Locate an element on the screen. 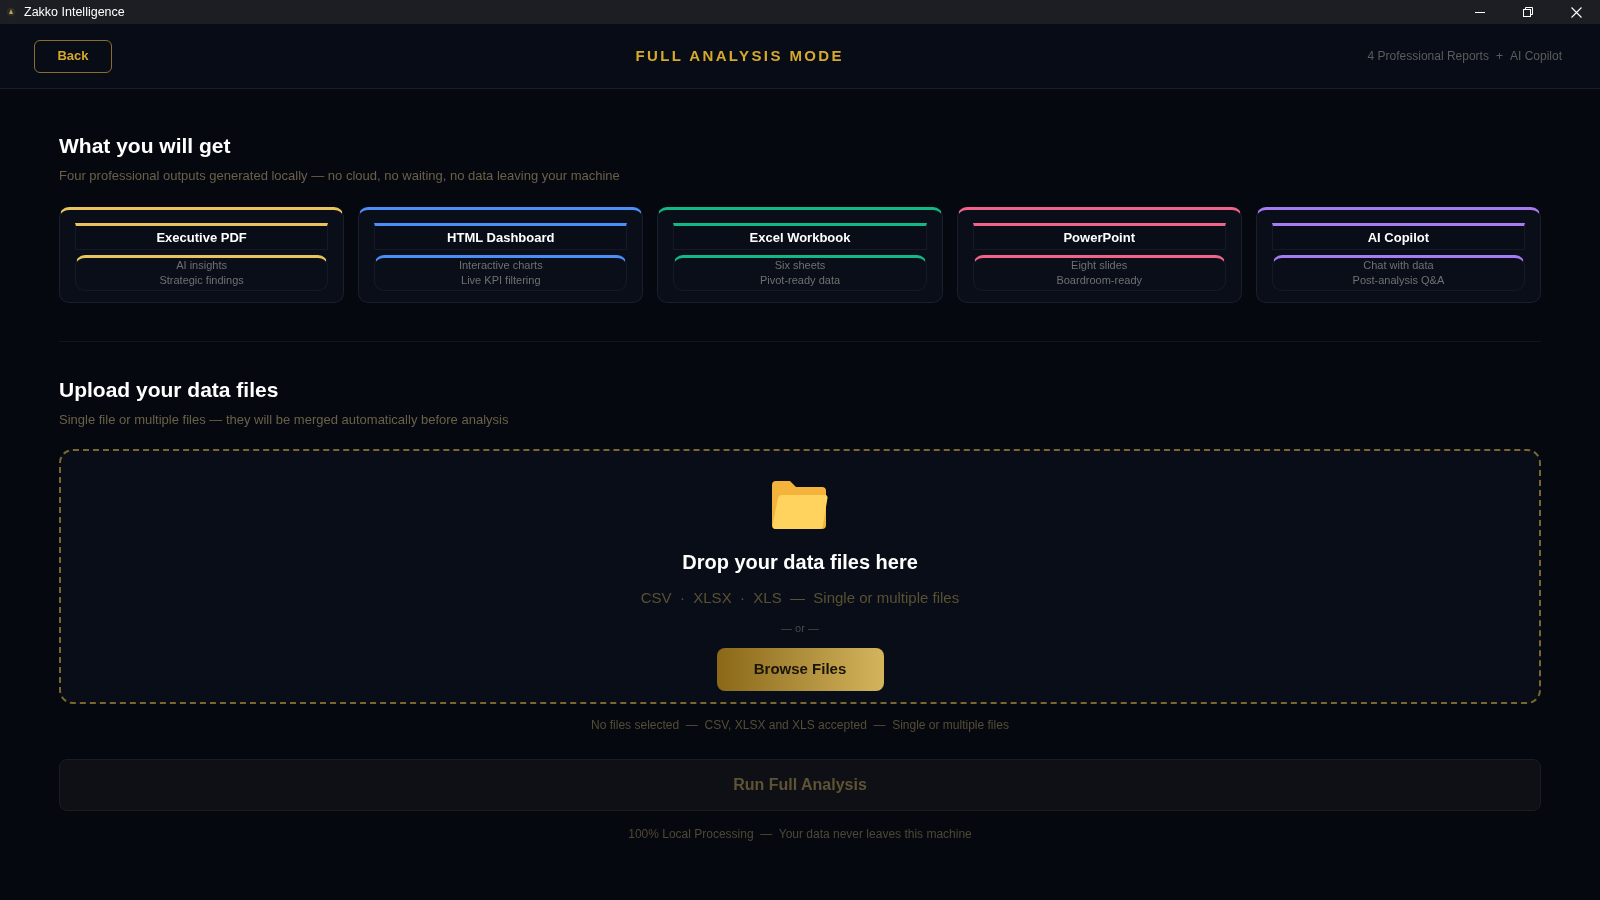  feature-text: Live KPI filtering is located at coordinates (501, 280).